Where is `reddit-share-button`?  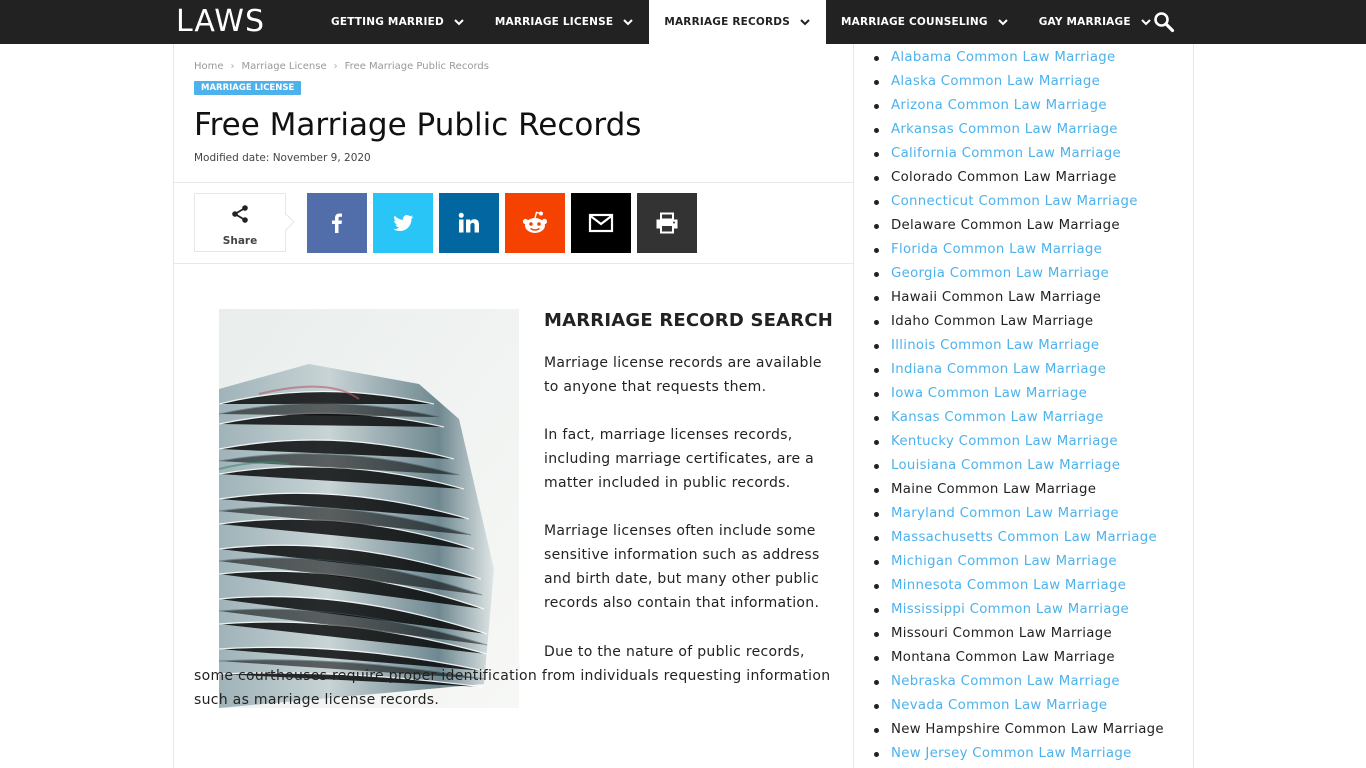 reddit-share-button is located at coordinates (535, 223).